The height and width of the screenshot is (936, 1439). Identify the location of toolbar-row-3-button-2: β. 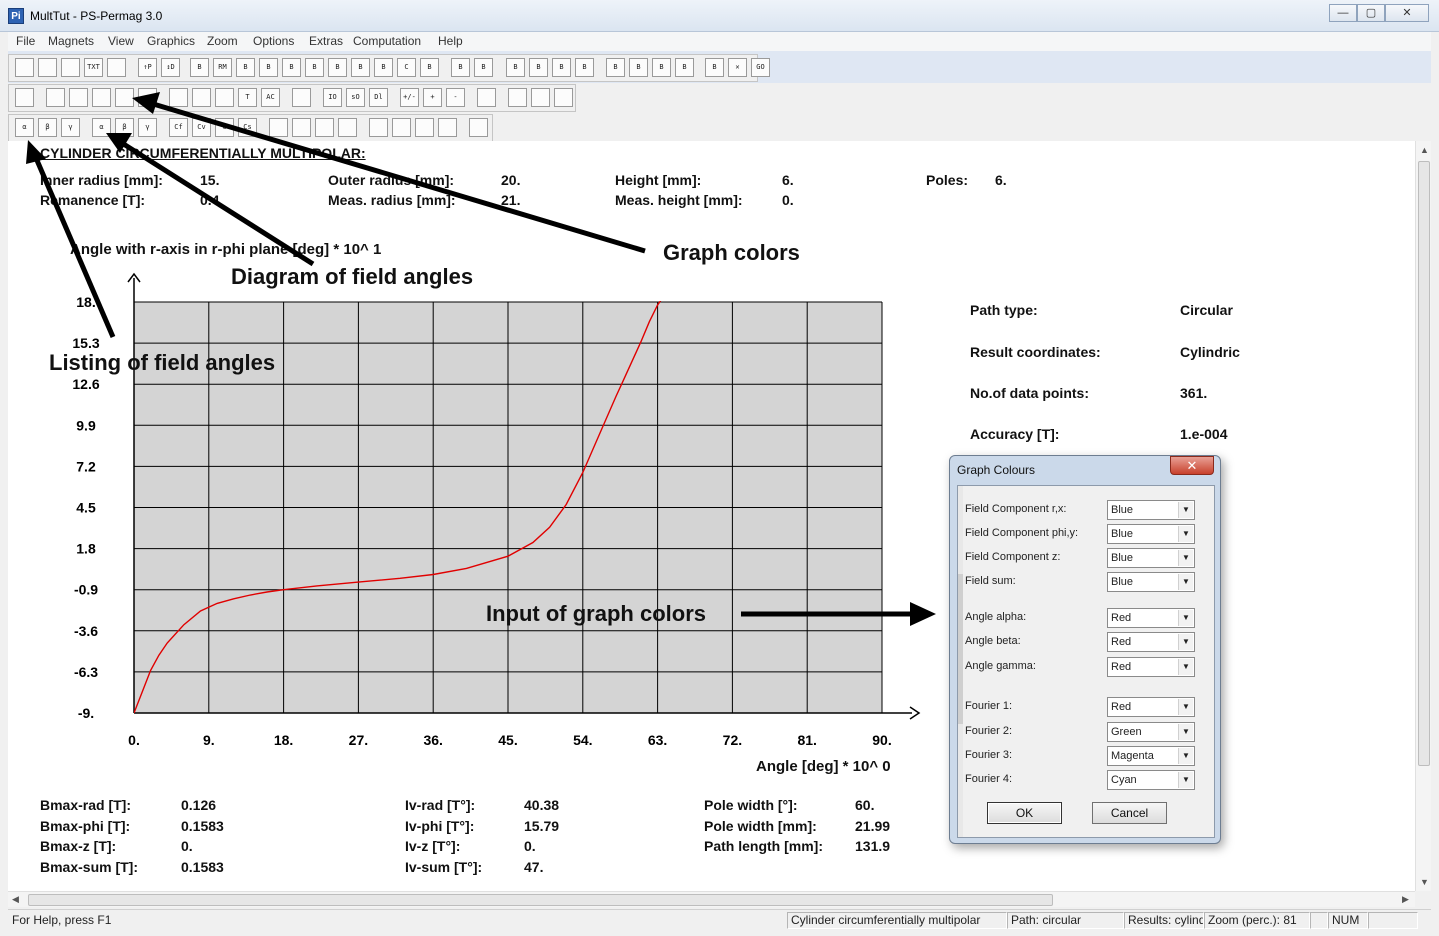
(47, 127).